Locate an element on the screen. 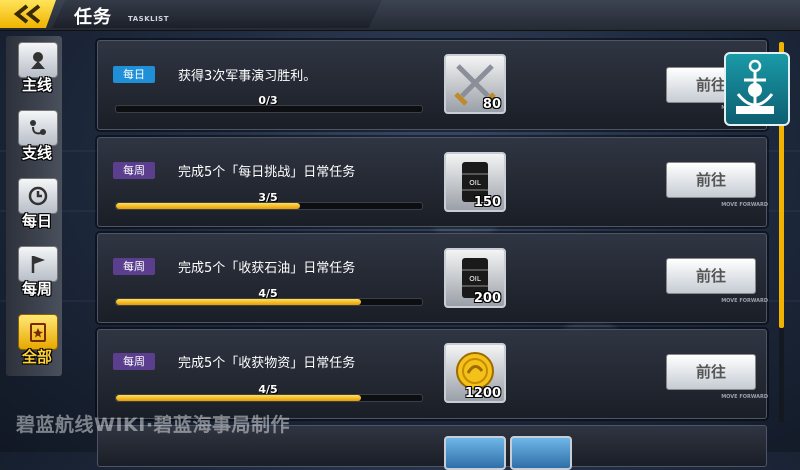 Image resolution: width=800 pixels, height=470 pixels. reward-quantity: 150 is located at coordinates (487, 202).